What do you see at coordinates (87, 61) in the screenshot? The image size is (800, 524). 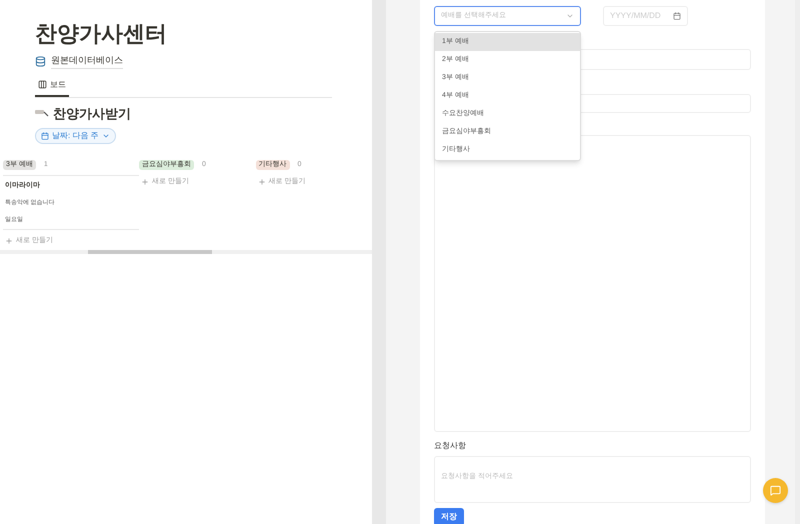 I see `database-link: 원본데이터베이스` at bounding box center [87, 61].